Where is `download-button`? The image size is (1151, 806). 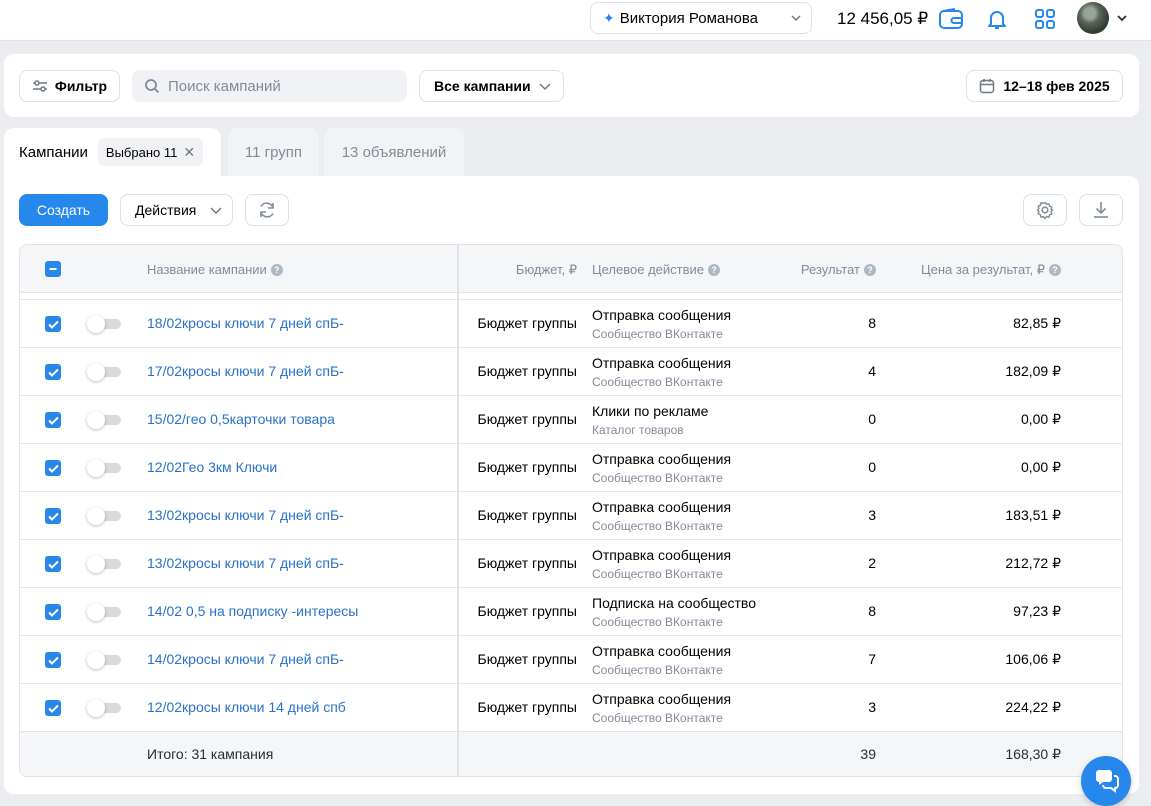 download-button is located at coordinates (1101, 210).